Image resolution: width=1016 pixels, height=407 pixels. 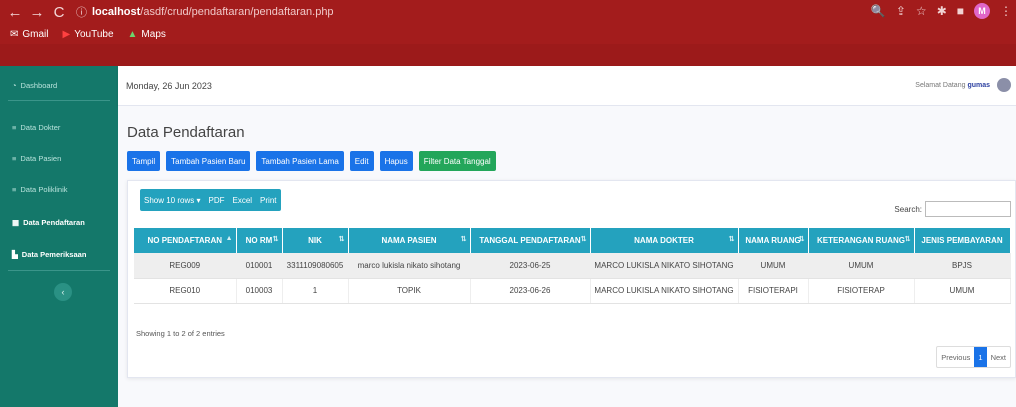 What do you see at coordinates (268, 200) in the screenshot?
I see `print-button: Print` at bounding box center [268, 200].